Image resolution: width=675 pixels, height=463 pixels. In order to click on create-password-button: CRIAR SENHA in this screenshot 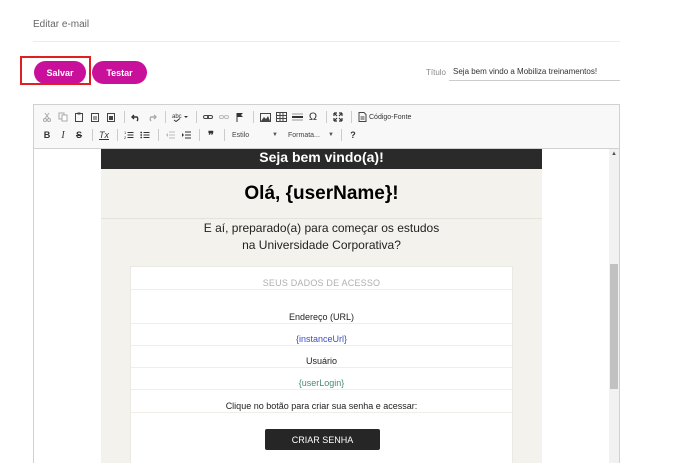, I will do `click(322, 439)`.